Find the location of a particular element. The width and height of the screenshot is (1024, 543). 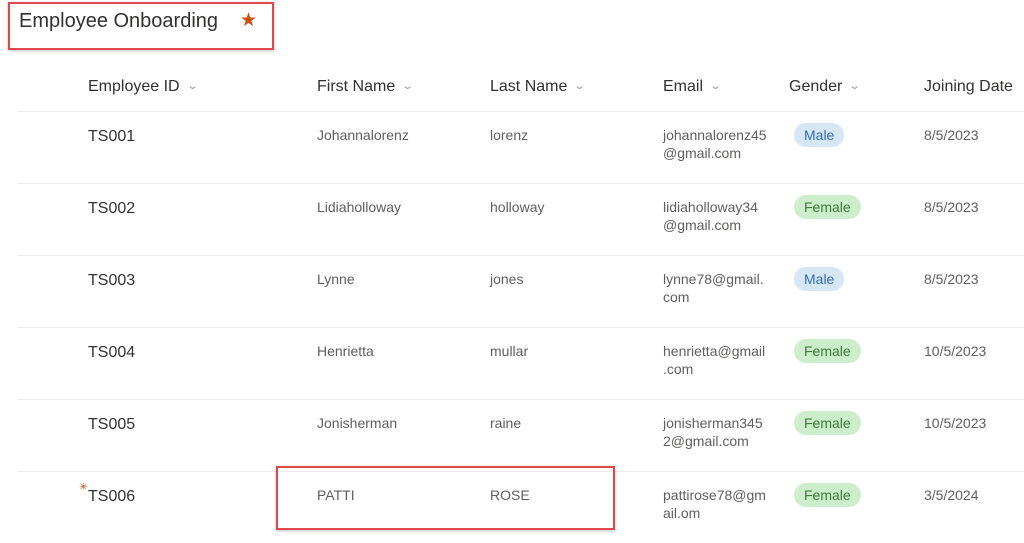

list-title: Employee Onboarding is located at coordinates (119, 21).